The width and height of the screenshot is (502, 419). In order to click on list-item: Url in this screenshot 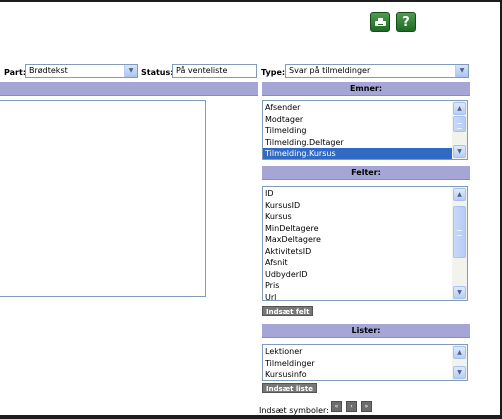, I will do `click(357, 296)`.